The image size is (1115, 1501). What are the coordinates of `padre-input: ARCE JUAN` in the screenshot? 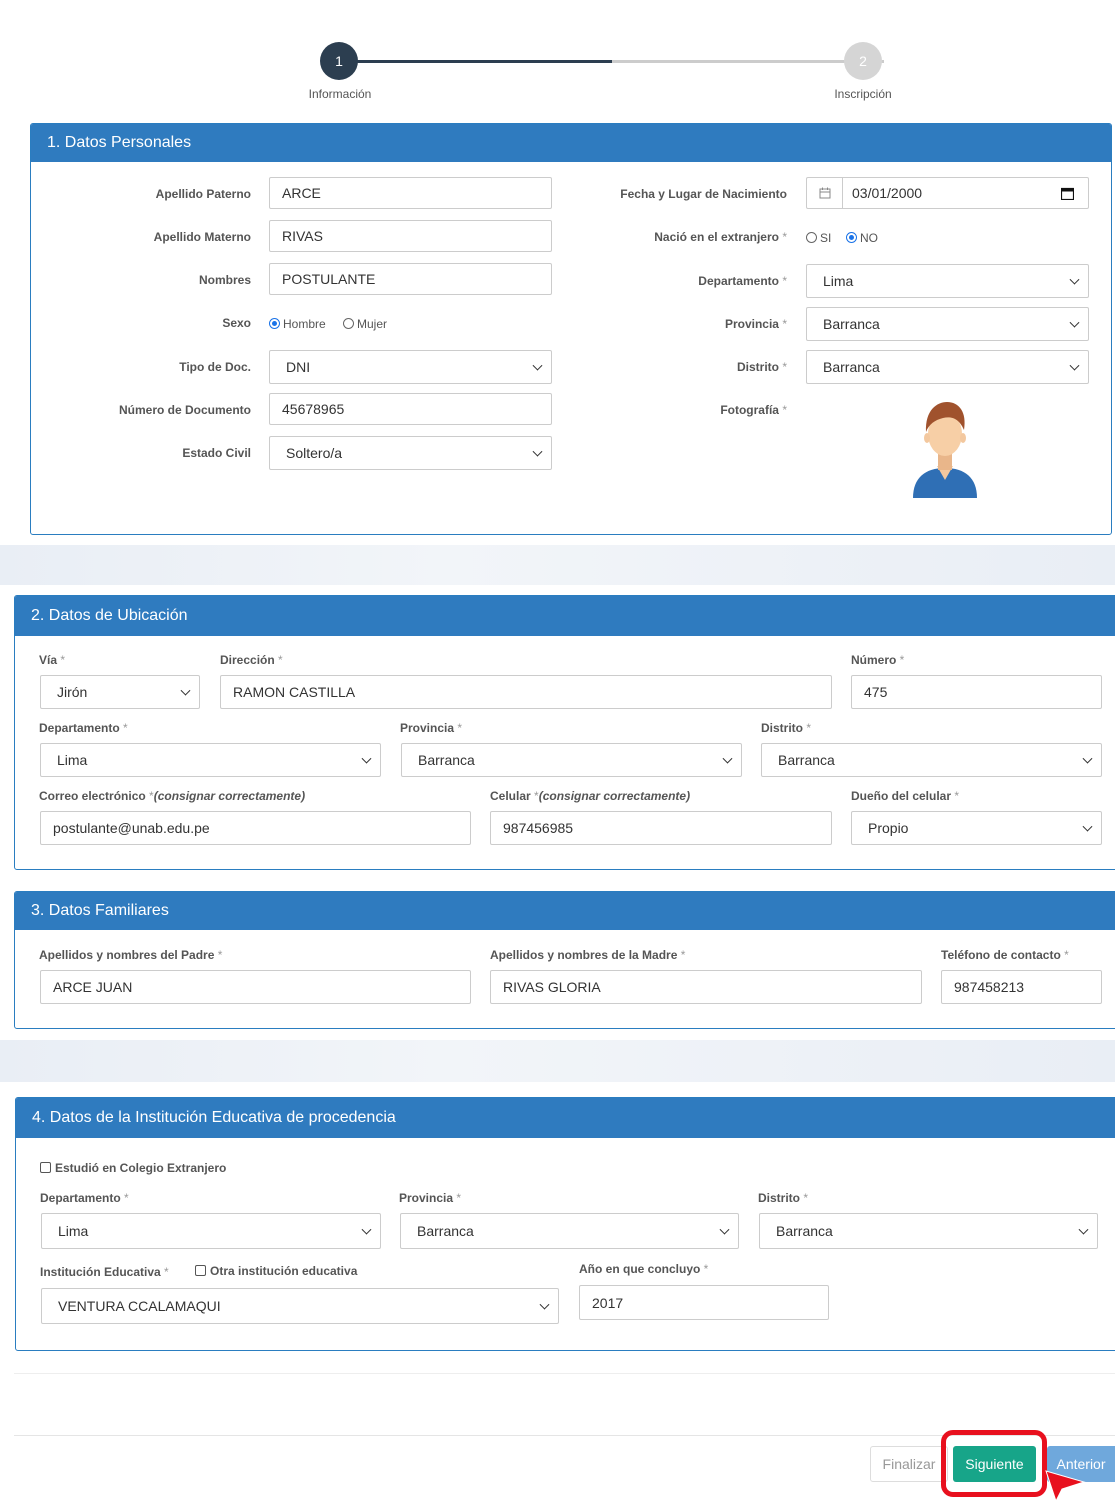 It's located at (255, 987).